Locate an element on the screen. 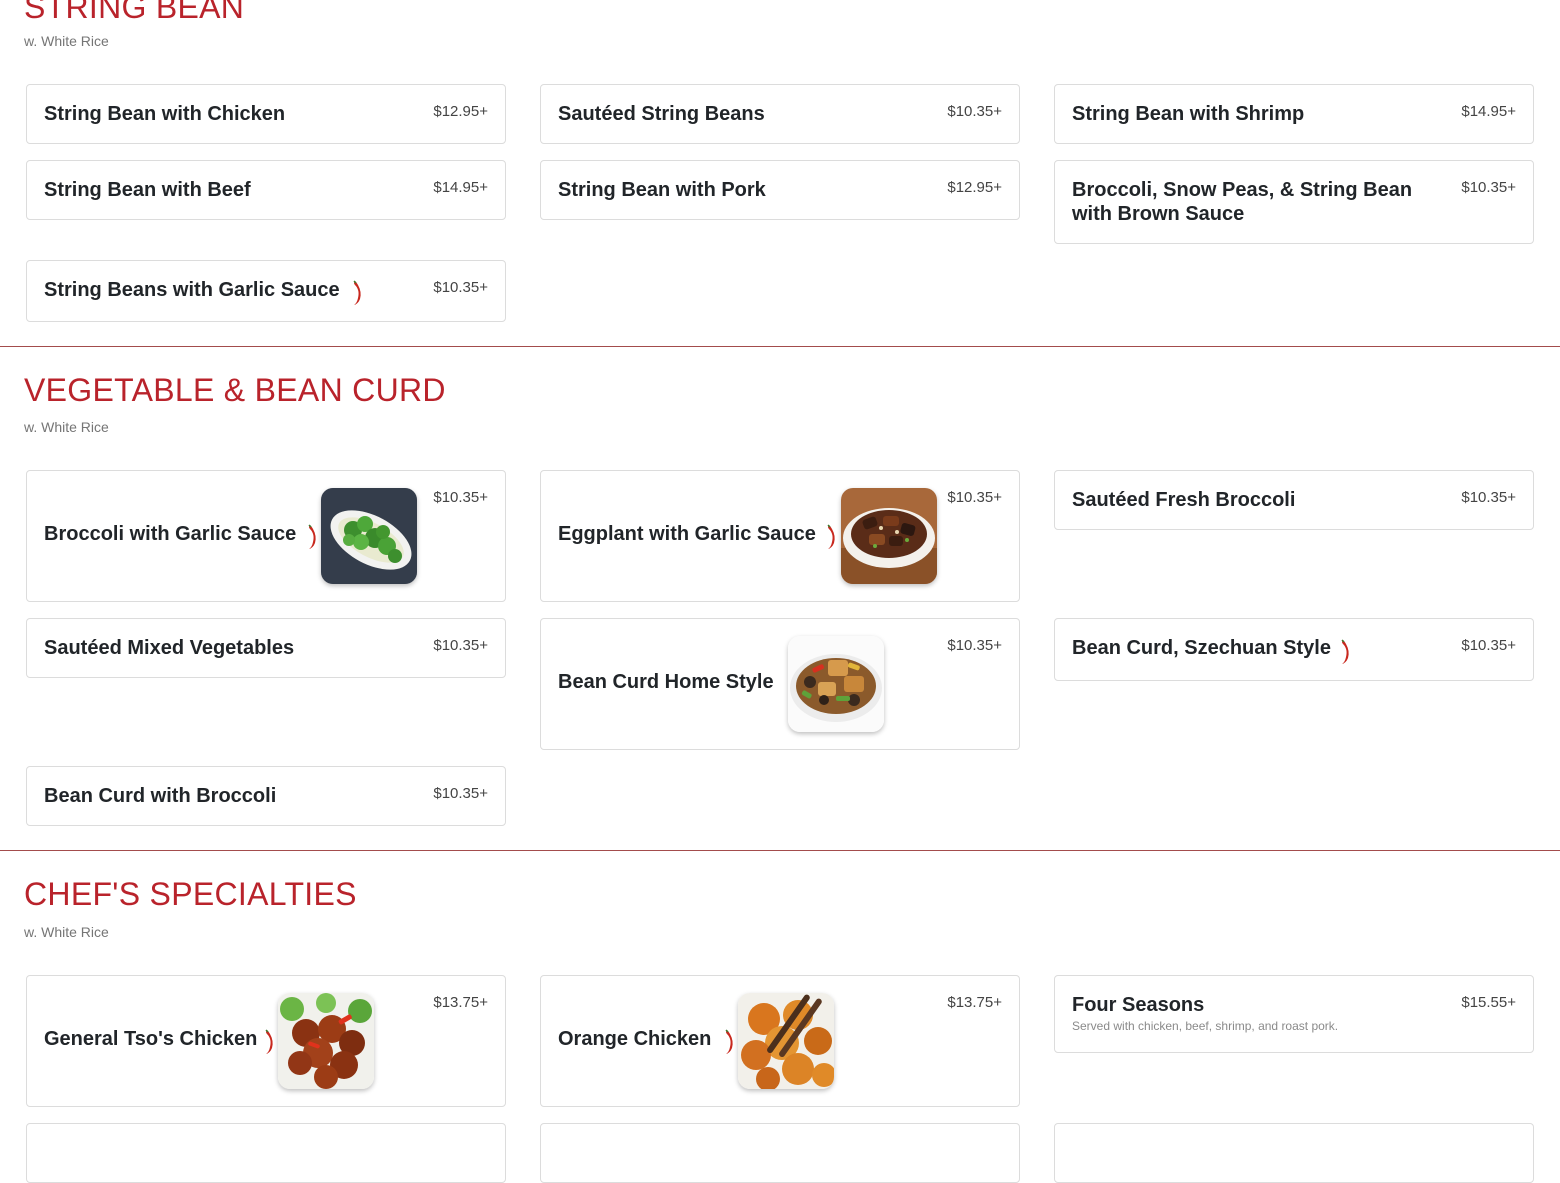 The image size is (1560, 1183). item-name: Bean Curd with Broccoli is located at coordinates (160, 796).